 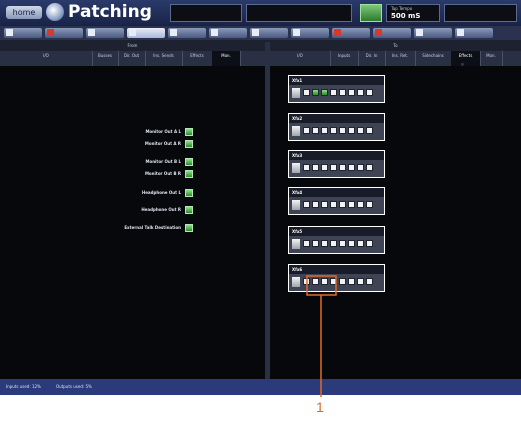 I want to click on callout-box, so click(x=321, y=285).